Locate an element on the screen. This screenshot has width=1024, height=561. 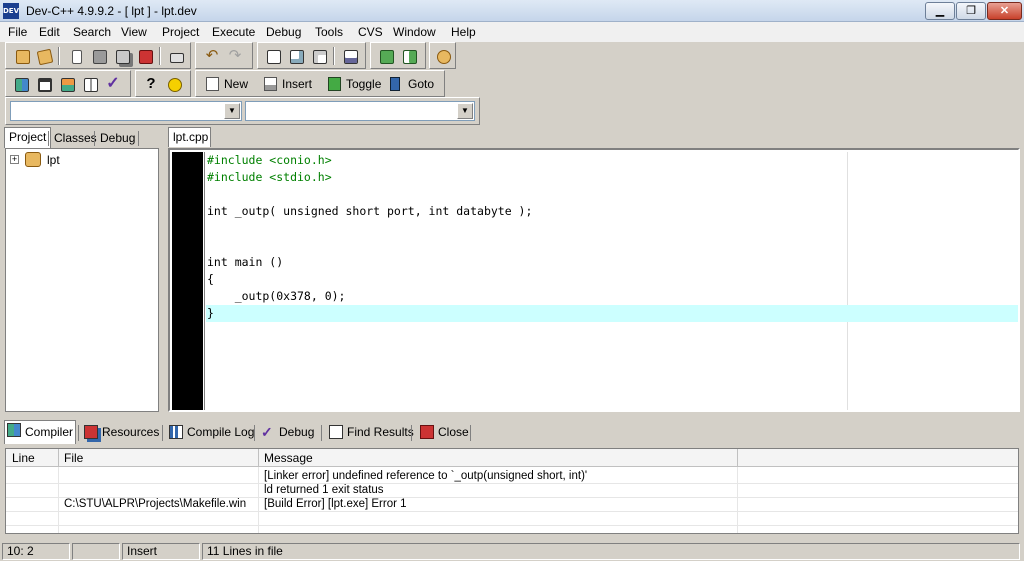
help-button: ? is located at coordinates (151, 84).